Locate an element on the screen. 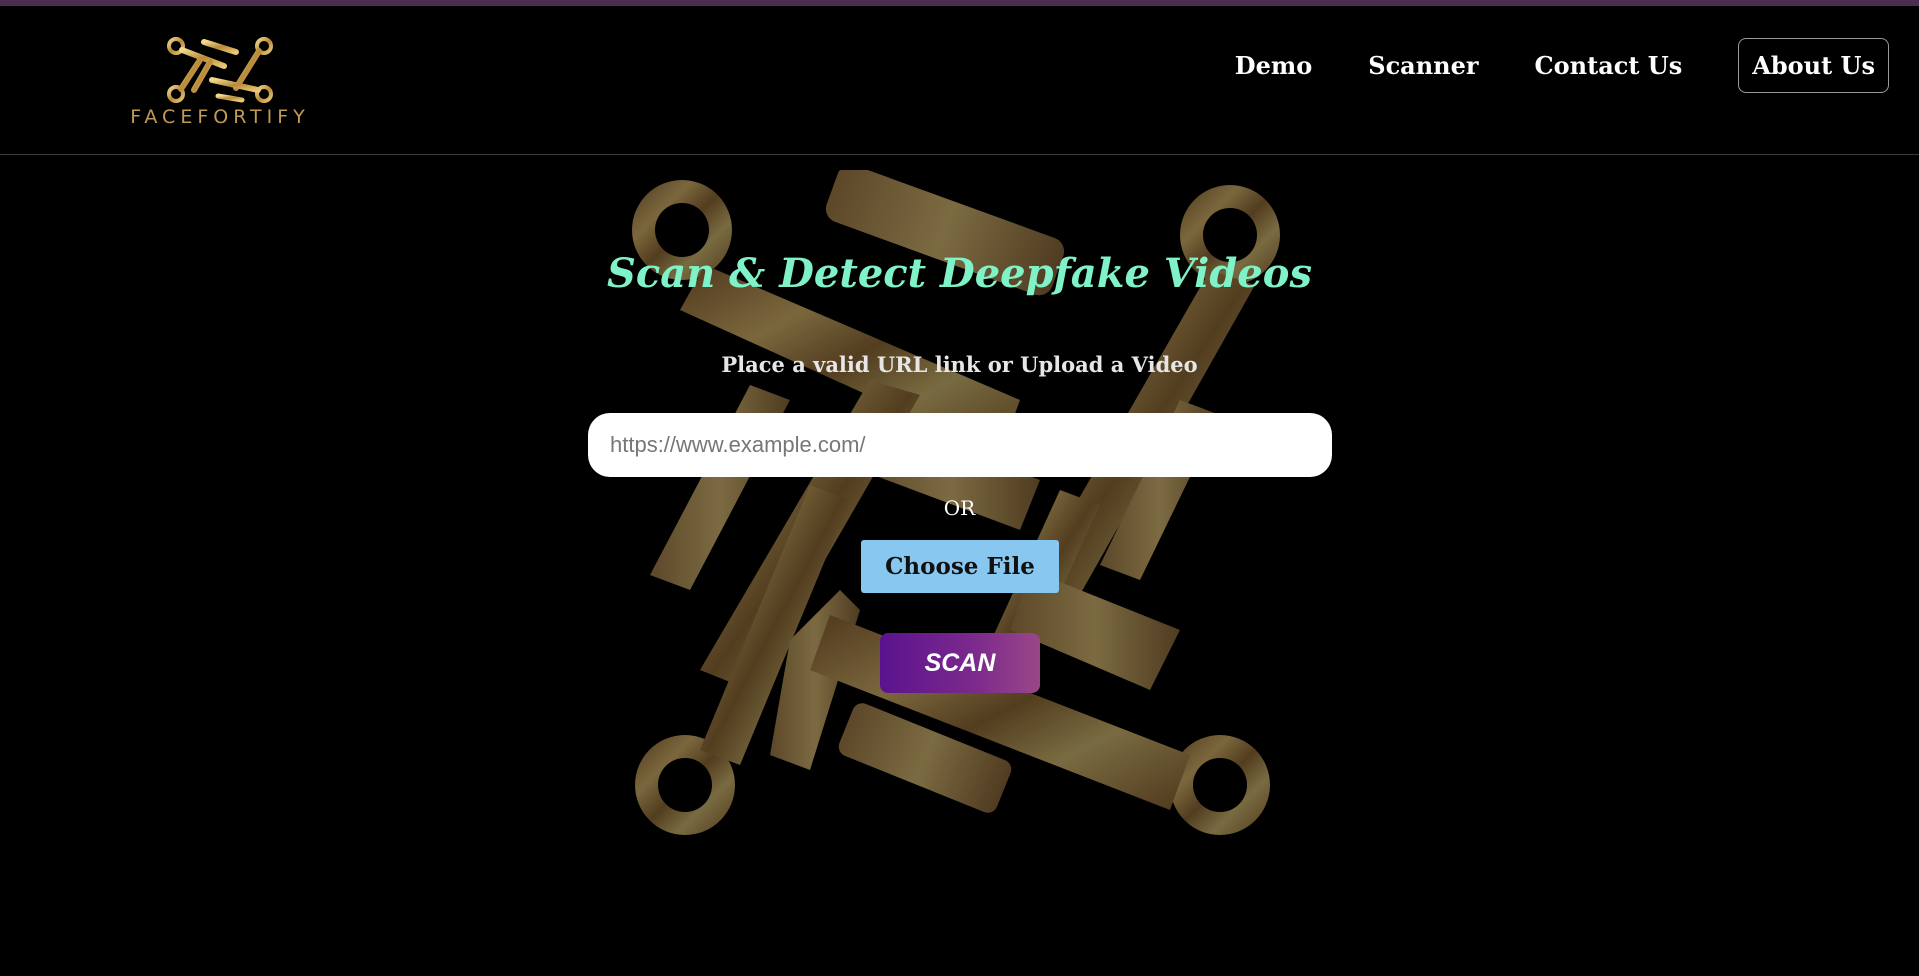 The width and height of the screenshot is (1919, 976). page-title: Scan & Detect Deepfake Videos is located at coordinates (959, 273).